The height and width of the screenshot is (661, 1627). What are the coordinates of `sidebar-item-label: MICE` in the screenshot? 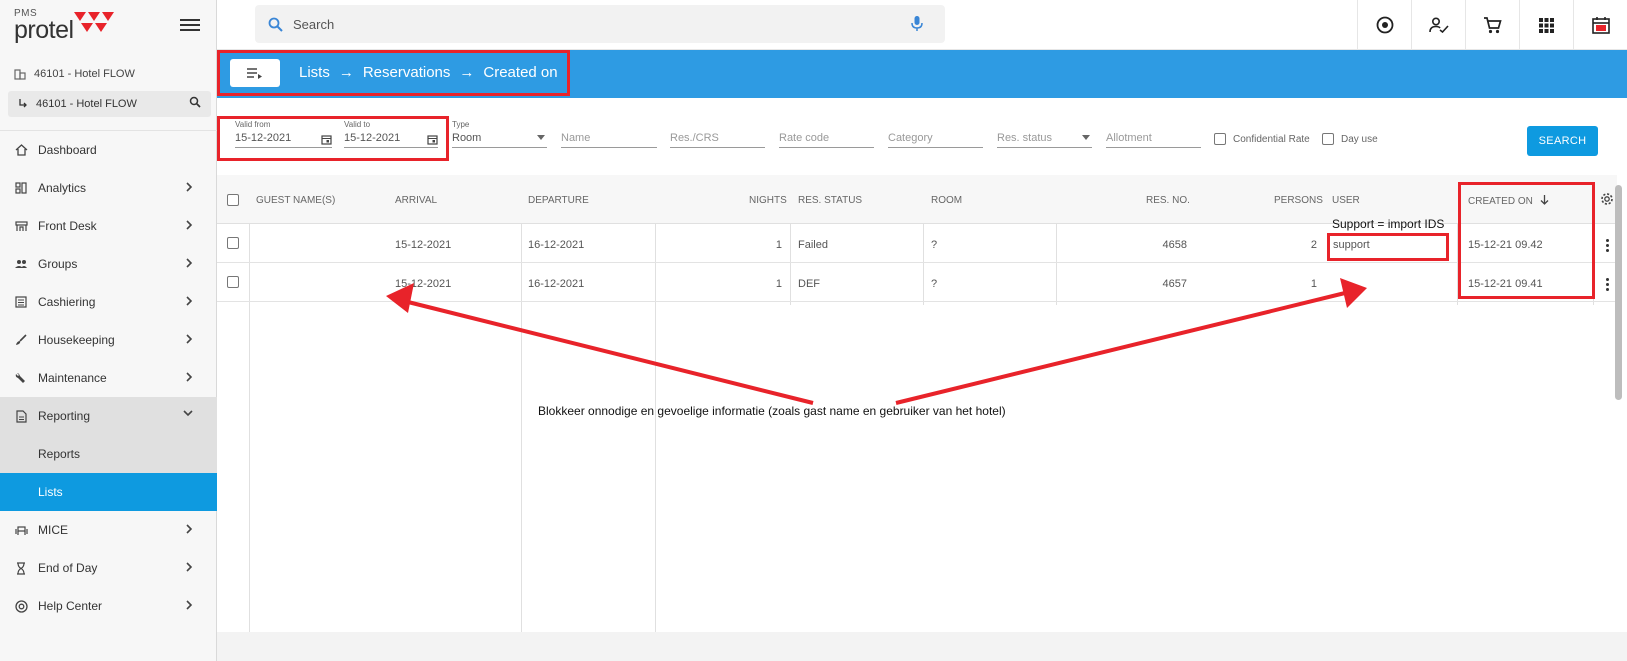 It's located at (53, 530).